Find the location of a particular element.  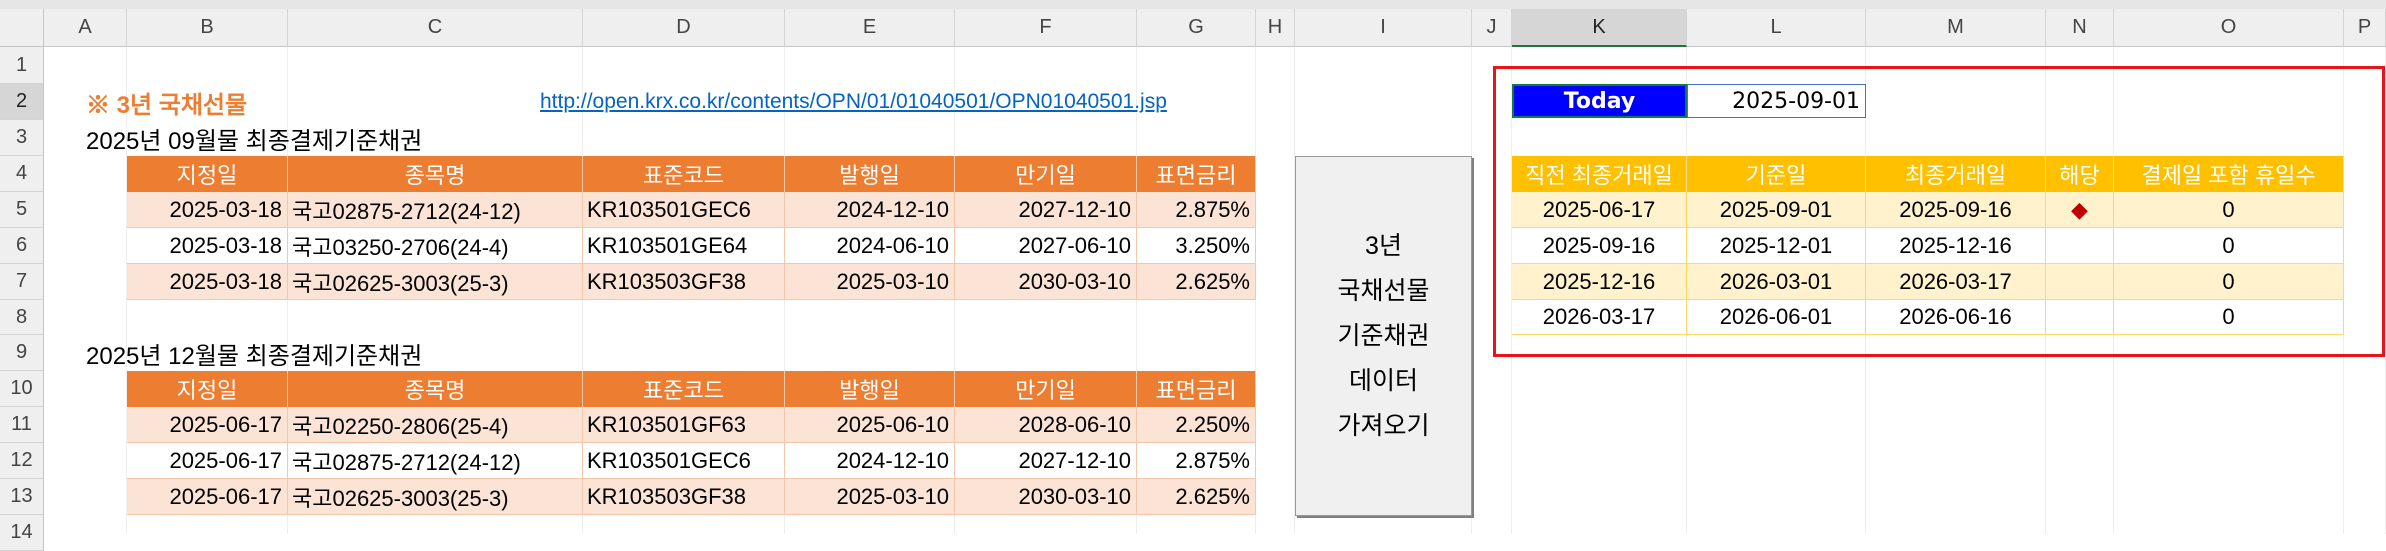

column-header-m: M is located at coordinates (1956, 28).